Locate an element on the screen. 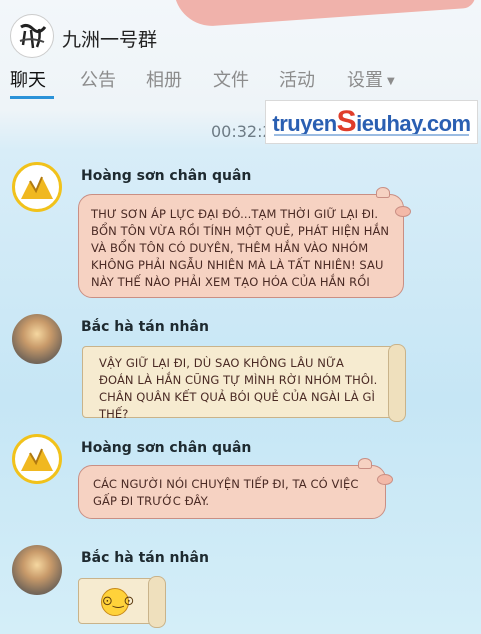 The width and height of the screenshot is (481, 634). tab-settings: 设置 ▼ is located at coordinates (371, 79).